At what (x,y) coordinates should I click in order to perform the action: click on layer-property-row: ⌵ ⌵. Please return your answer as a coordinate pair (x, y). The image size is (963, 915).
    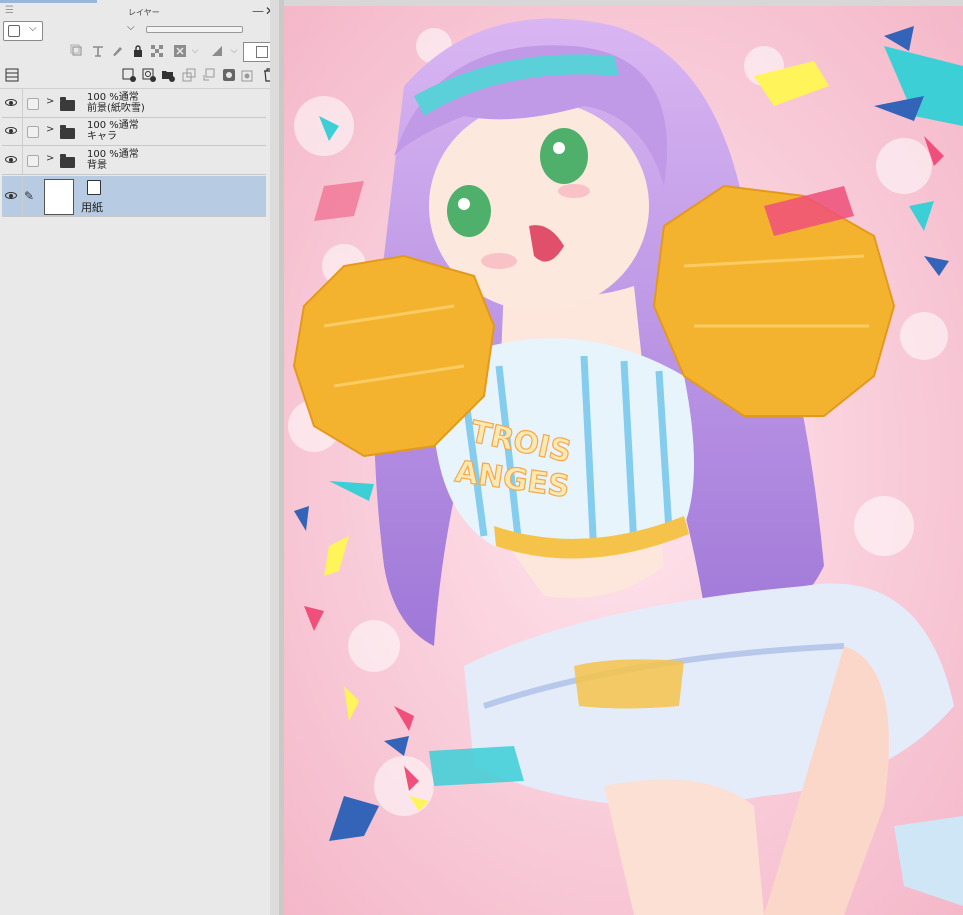
    Looking at the image, I should click on (141, 31).